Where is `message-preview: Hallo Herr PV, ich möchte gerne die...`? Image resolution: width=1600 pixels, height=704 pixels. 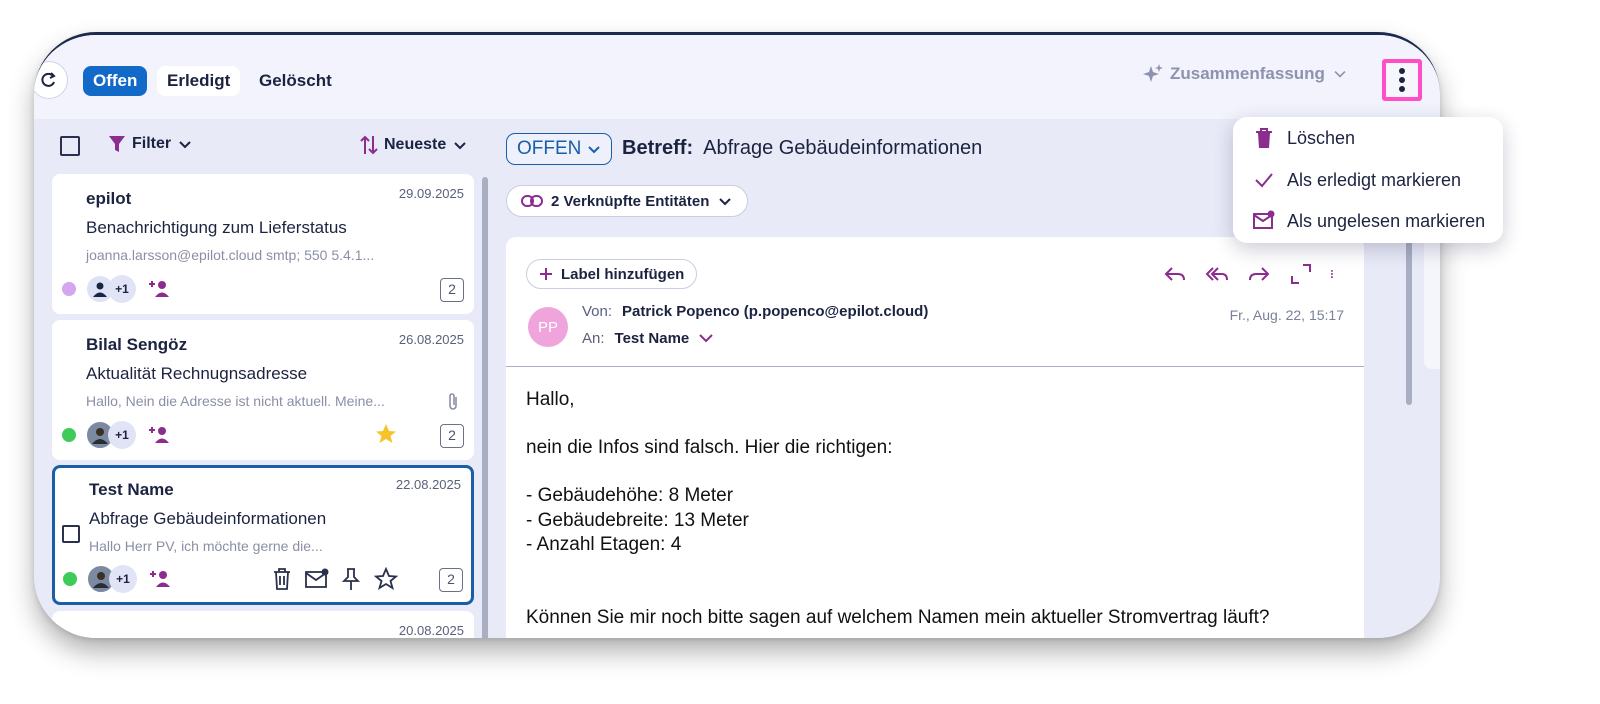 message-preview: Hallo Herr PV, ich möchte gerne die... is located at coordinates (206, 546).